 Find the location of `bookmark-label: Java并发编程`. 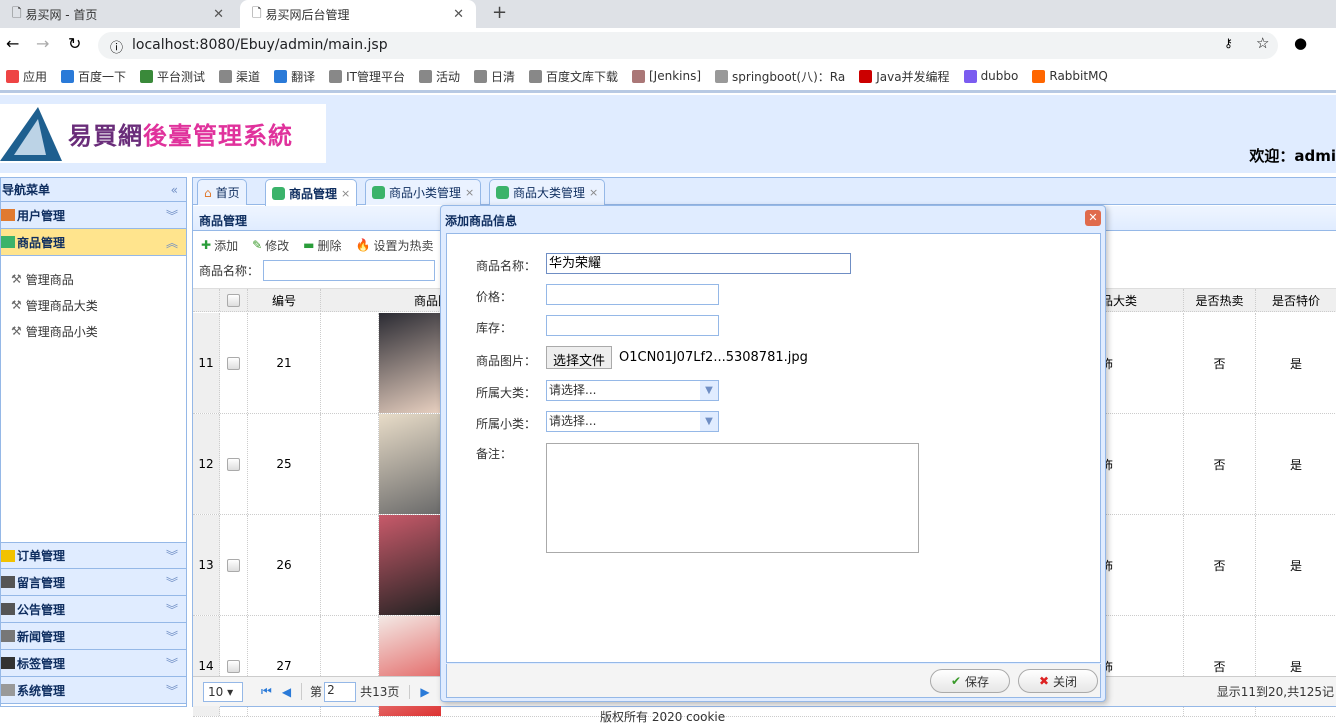

bookmark-label: Java并发编程 is located at coordinates (913, 76).